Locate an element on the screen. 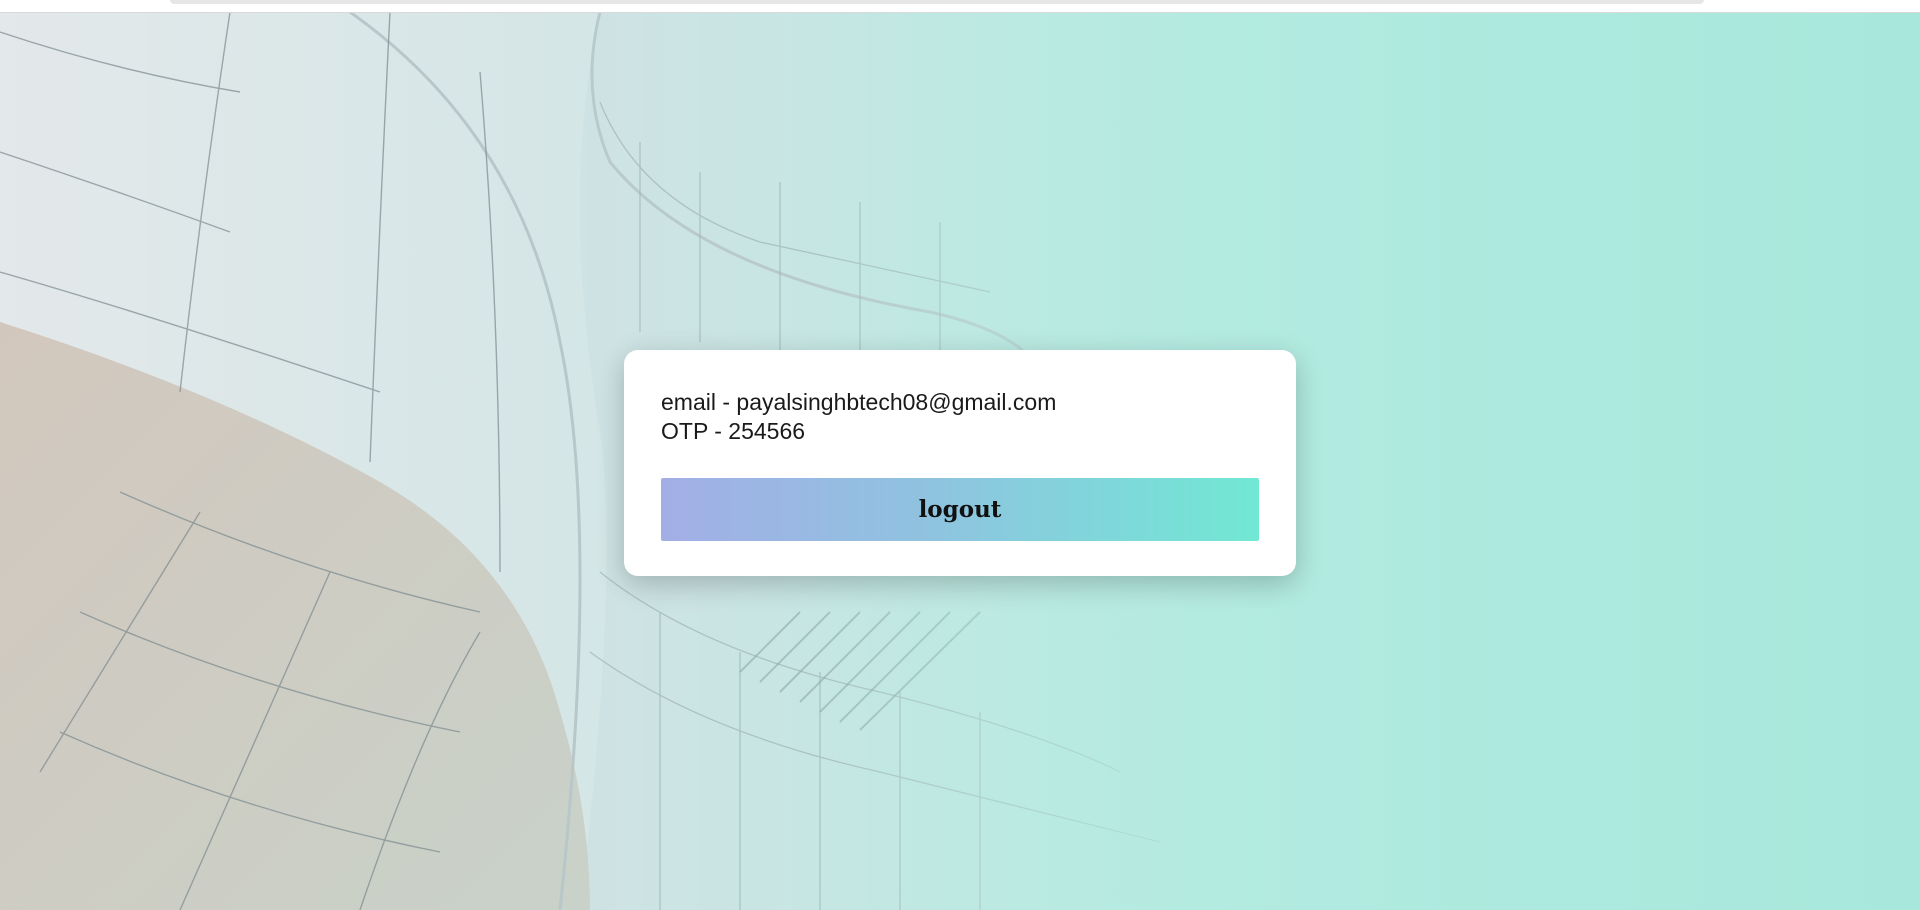  logout-button: logout is located at coordinates (960, 509).